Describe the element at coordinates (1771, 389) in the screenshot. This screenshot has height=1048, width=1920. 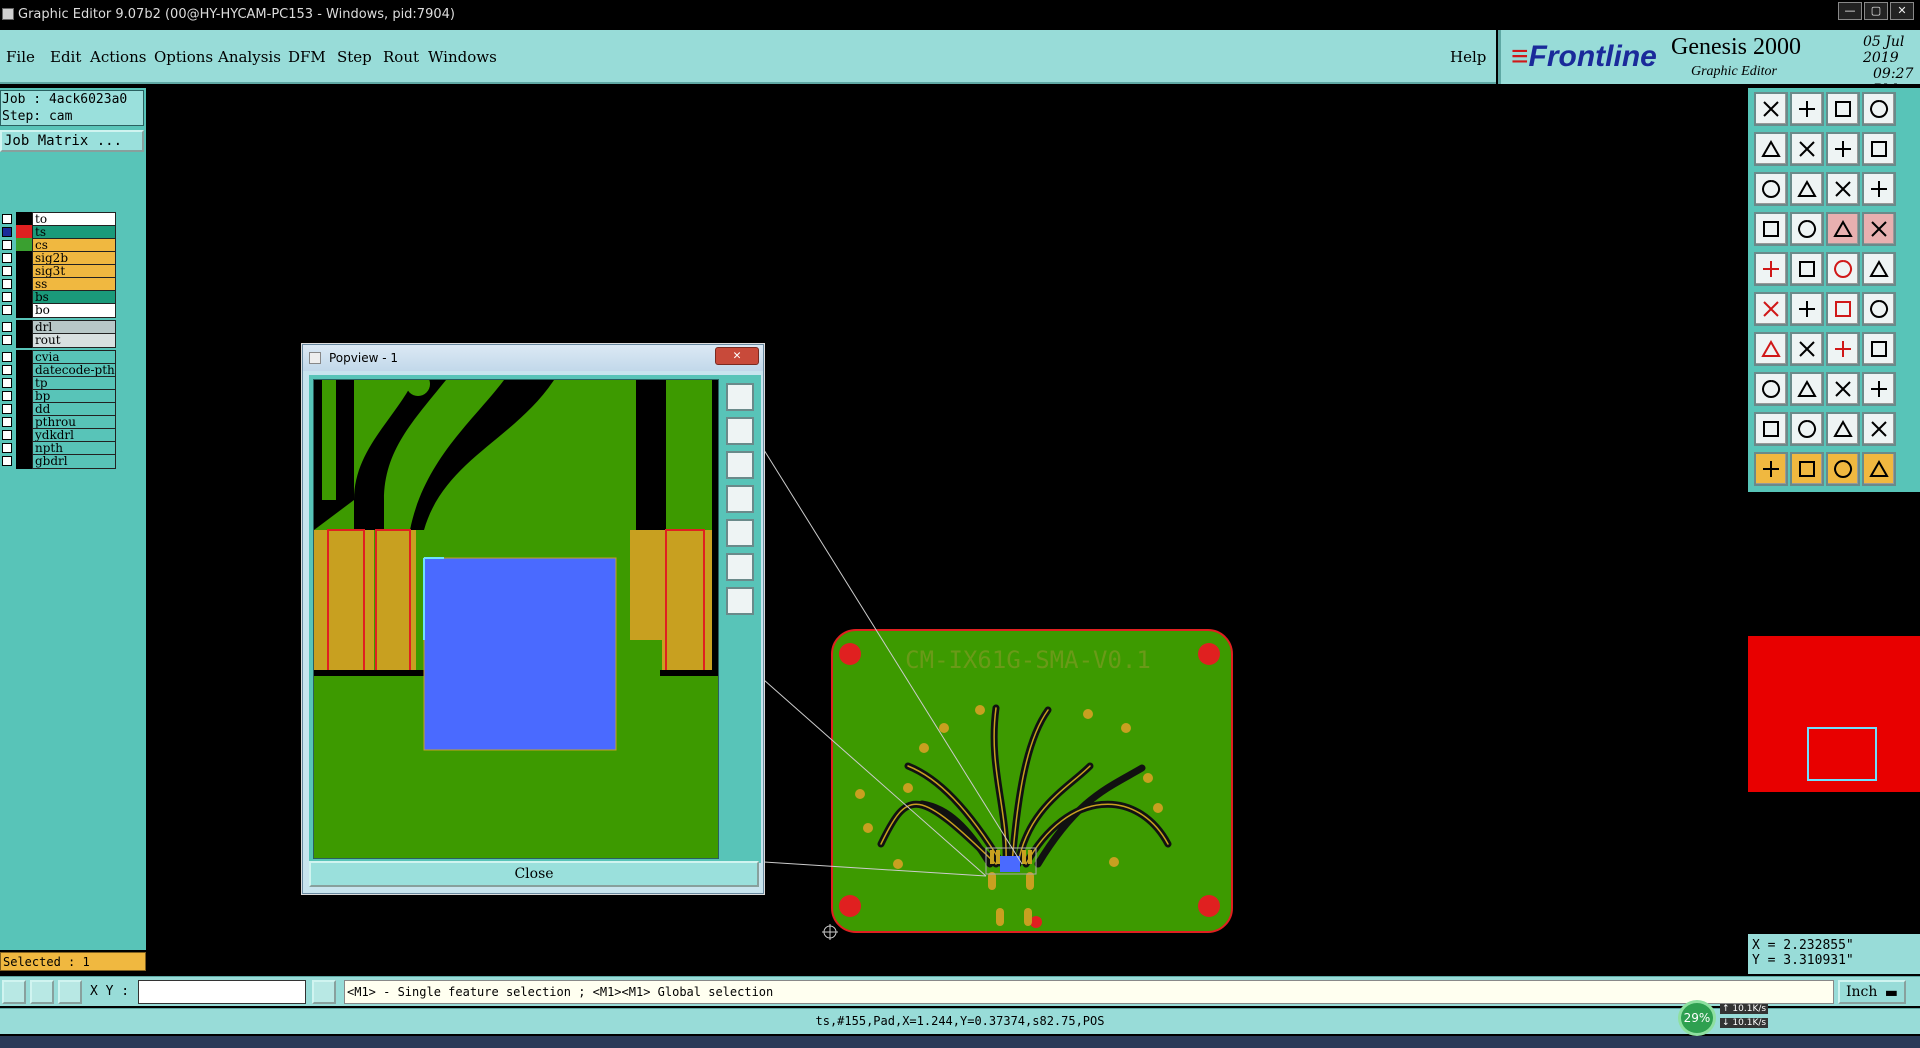
I see `tool-add-pad-icon` at that location.